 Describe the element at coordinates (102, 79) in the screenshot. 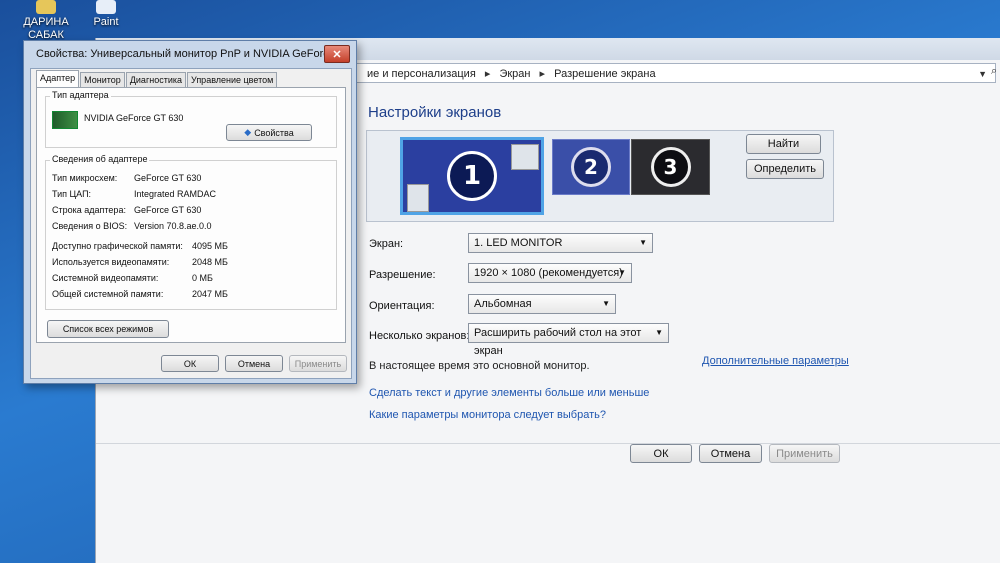

I see `tab-monitor: Монитор` at that location.